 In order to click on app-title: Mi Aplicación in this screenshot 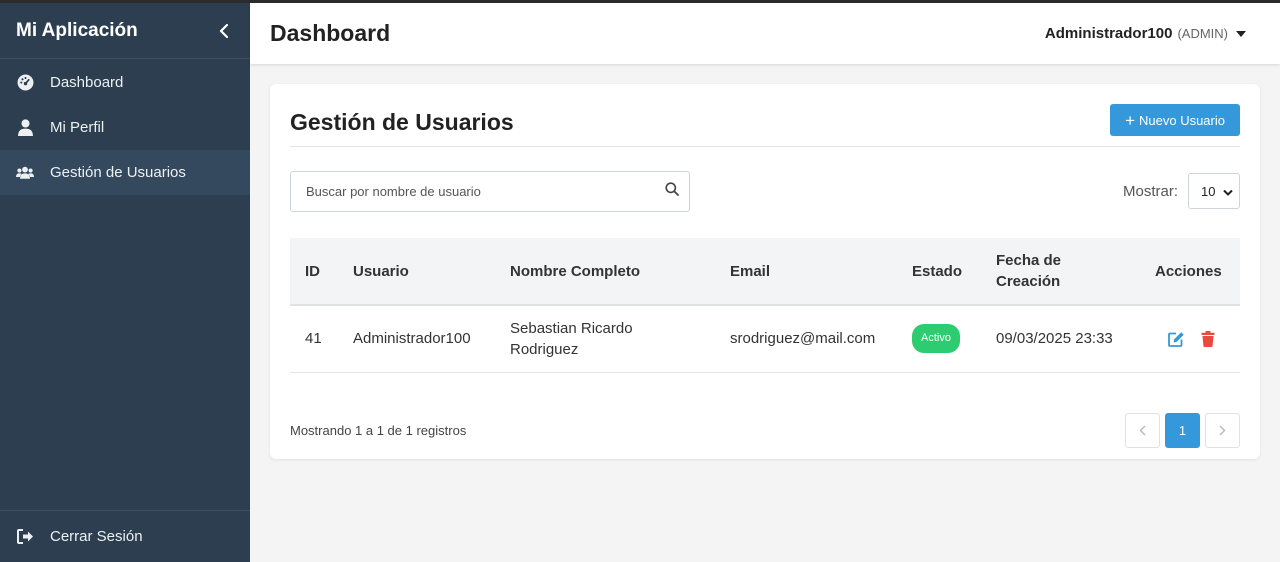, I will do `click(77, 30)`.